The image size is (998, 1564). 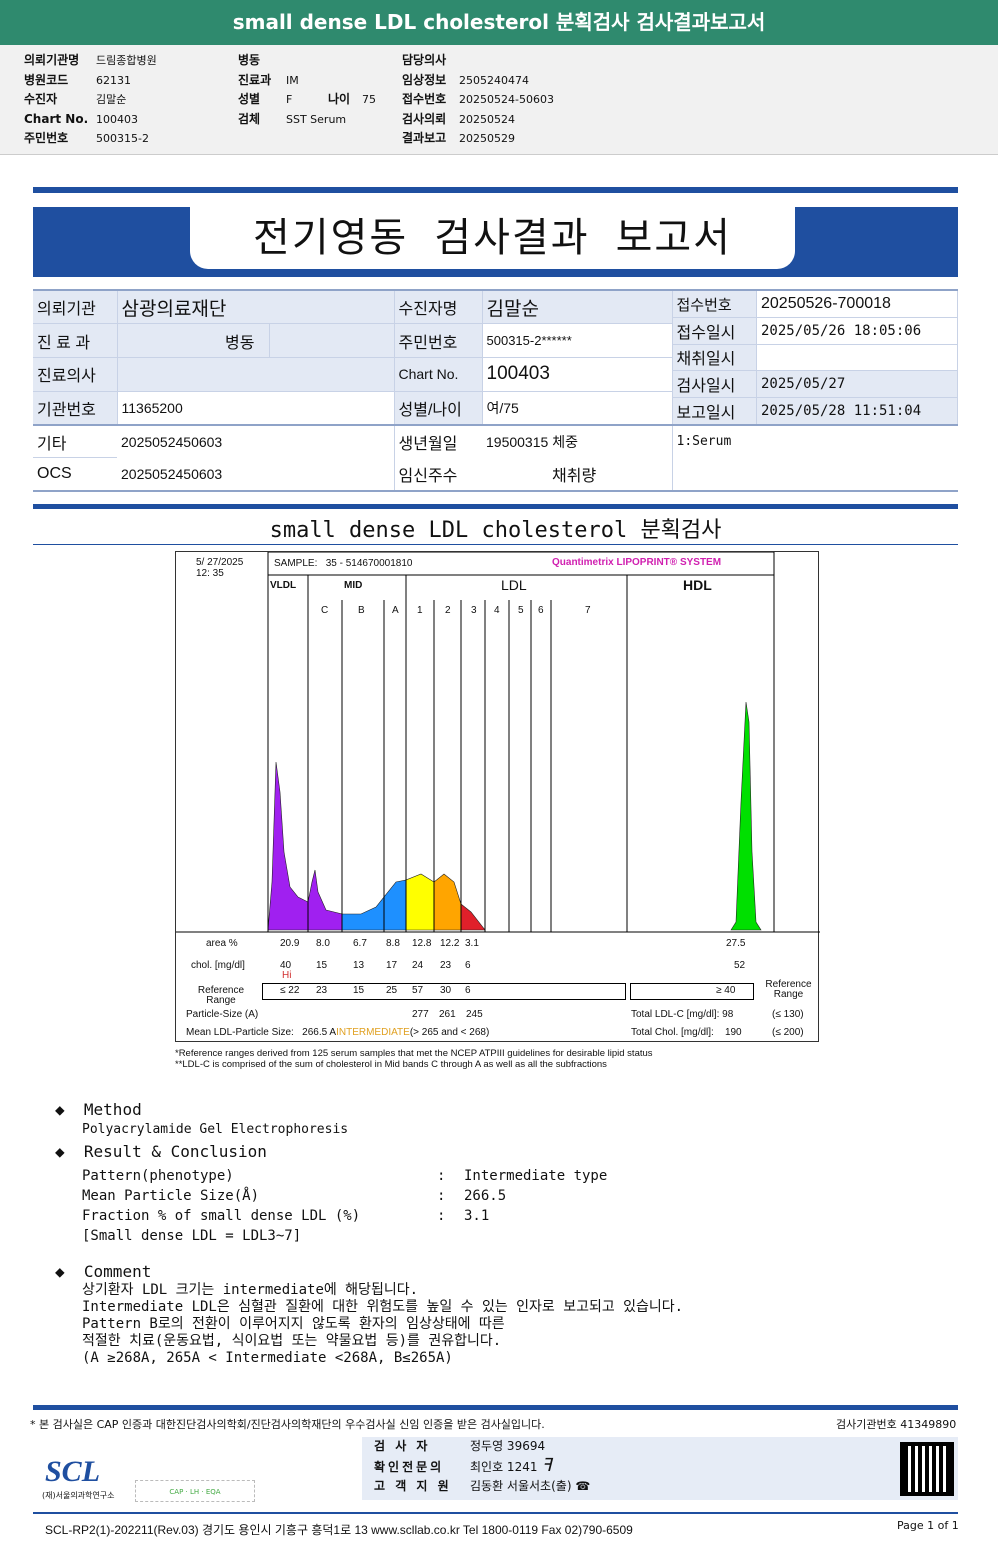 What do you see at coordinates (332, 340) in the screenshot?
I see `ward-value` at bounding box center [332, 340].